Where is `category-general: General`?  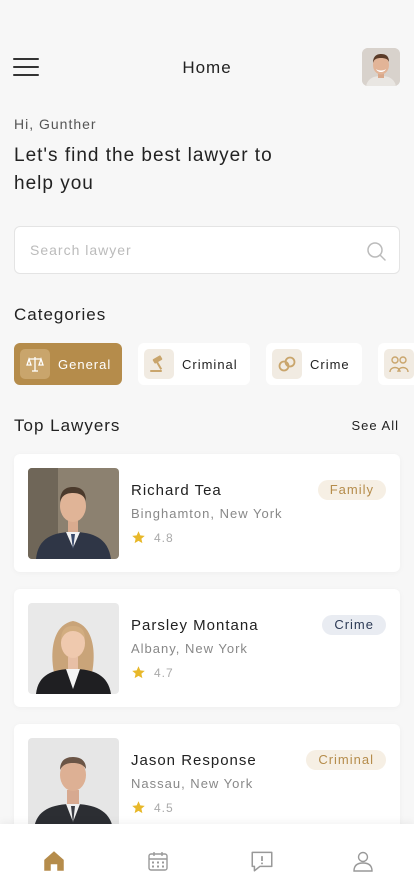
category-general: General is located at coordinates (68, 364).